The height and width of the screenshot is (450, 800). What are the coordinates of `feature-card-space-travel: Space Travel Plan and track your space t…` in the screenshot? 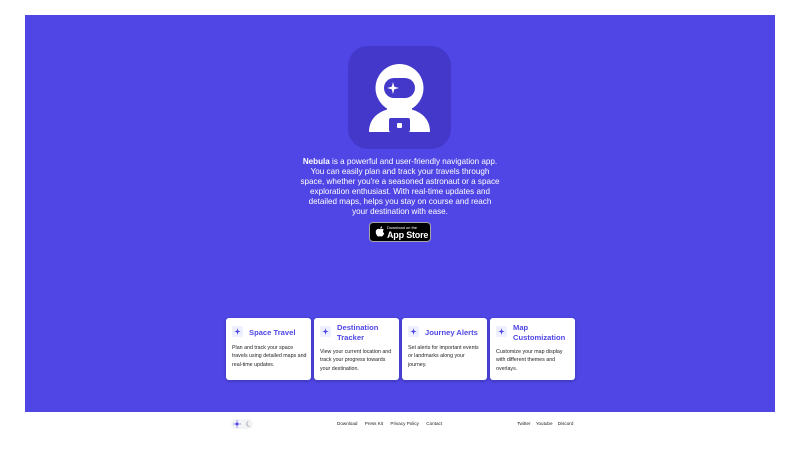 It's located at (268, 349).